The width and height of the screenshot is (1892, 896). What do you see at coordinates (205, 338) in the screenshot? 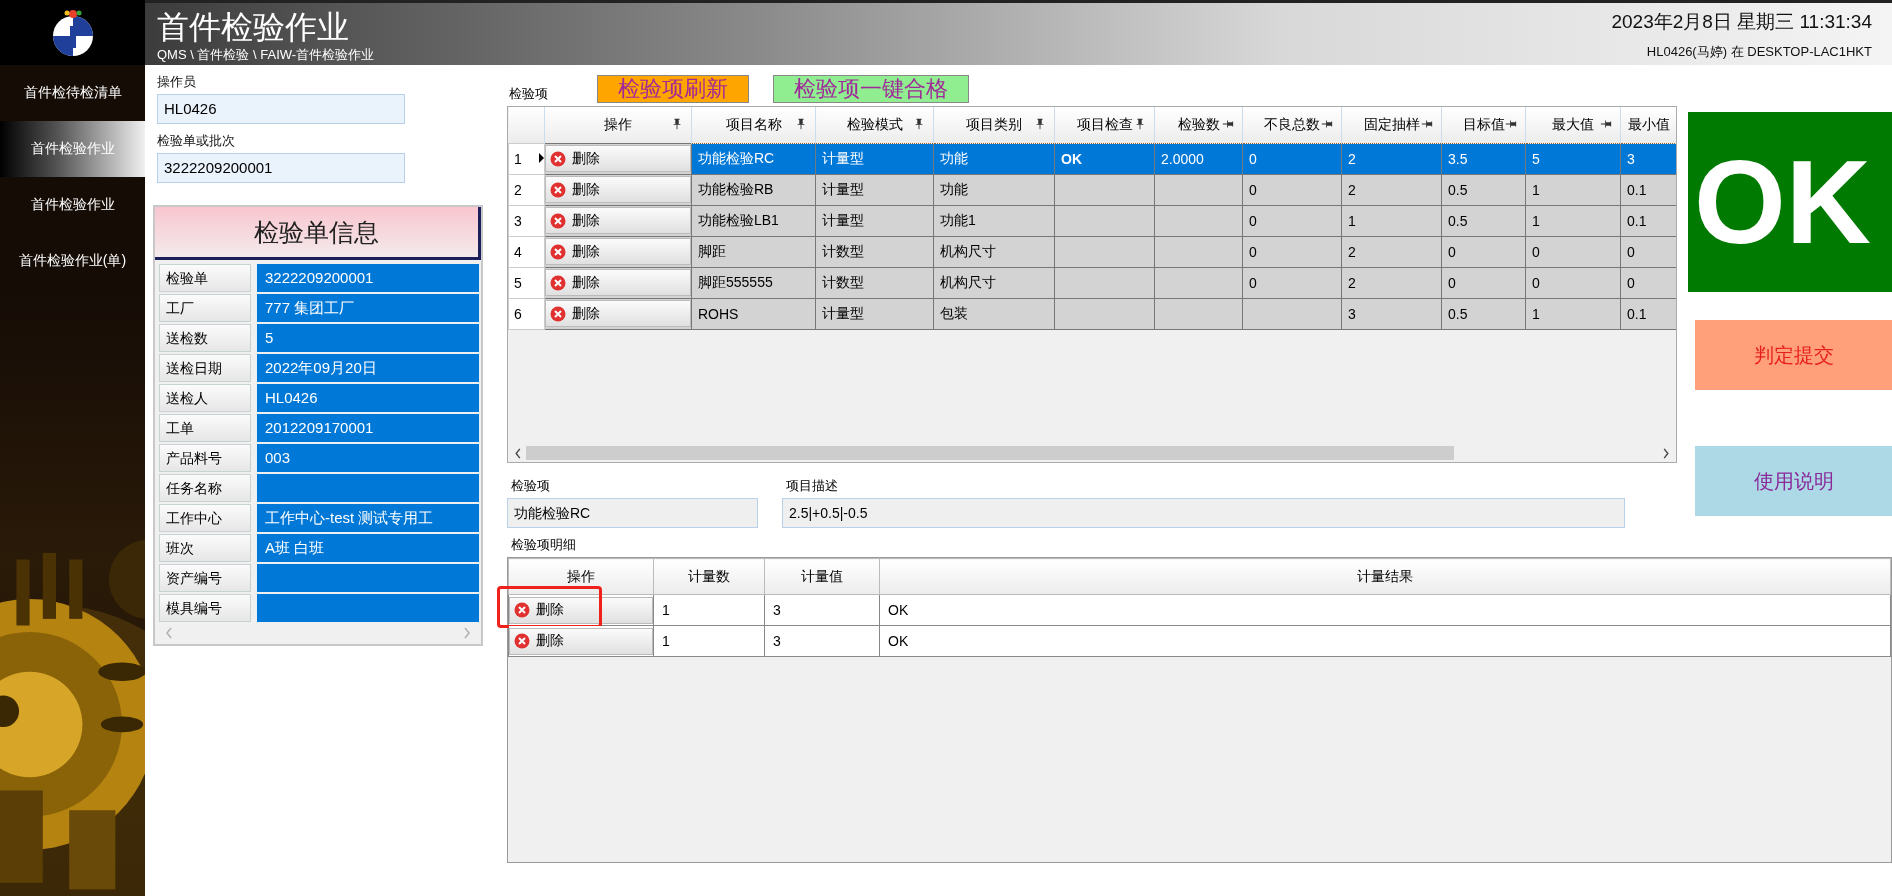
I see `info-label: 送检数` at bounding box center [205, 338].